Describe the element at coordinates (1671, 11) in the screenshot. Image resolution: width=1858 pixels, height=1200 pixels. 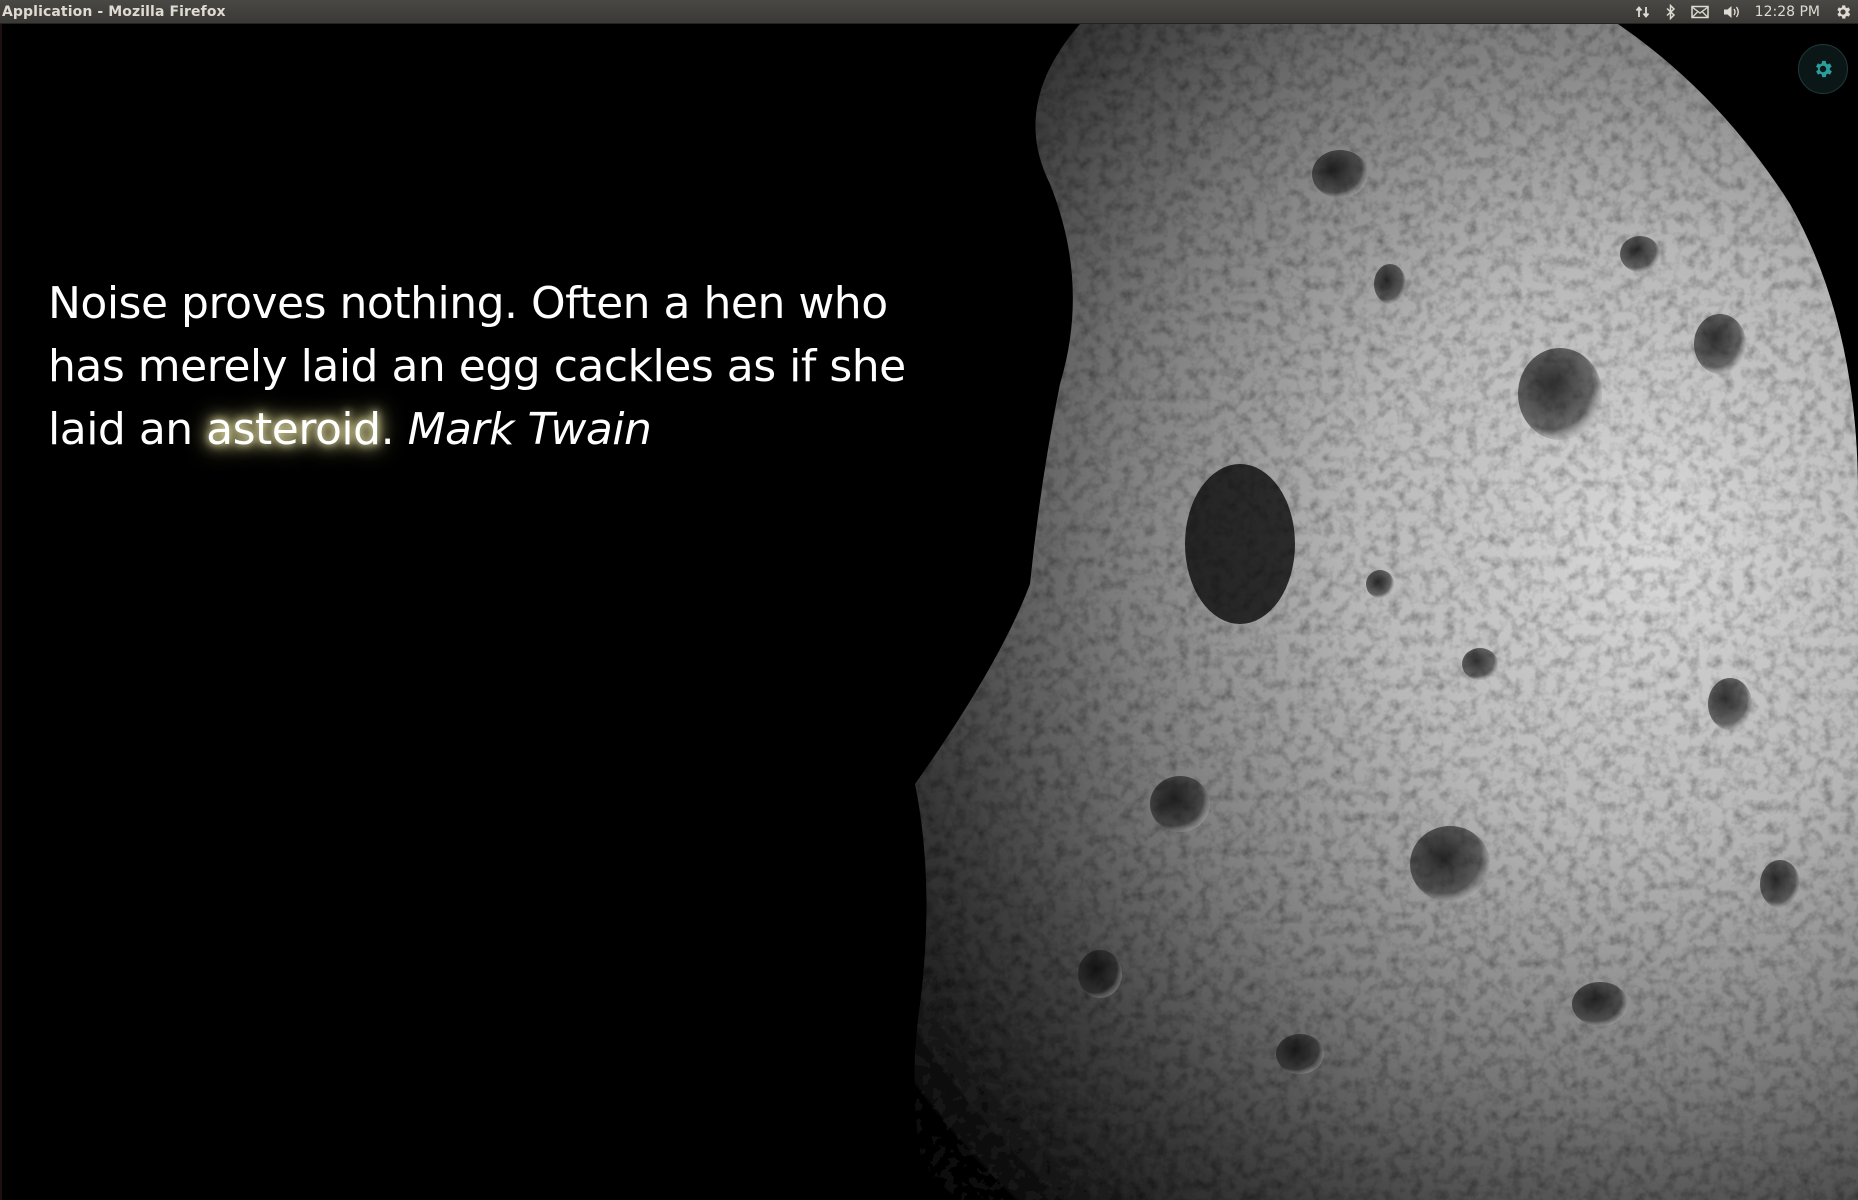
I see `bluetooth-icon` at that location.